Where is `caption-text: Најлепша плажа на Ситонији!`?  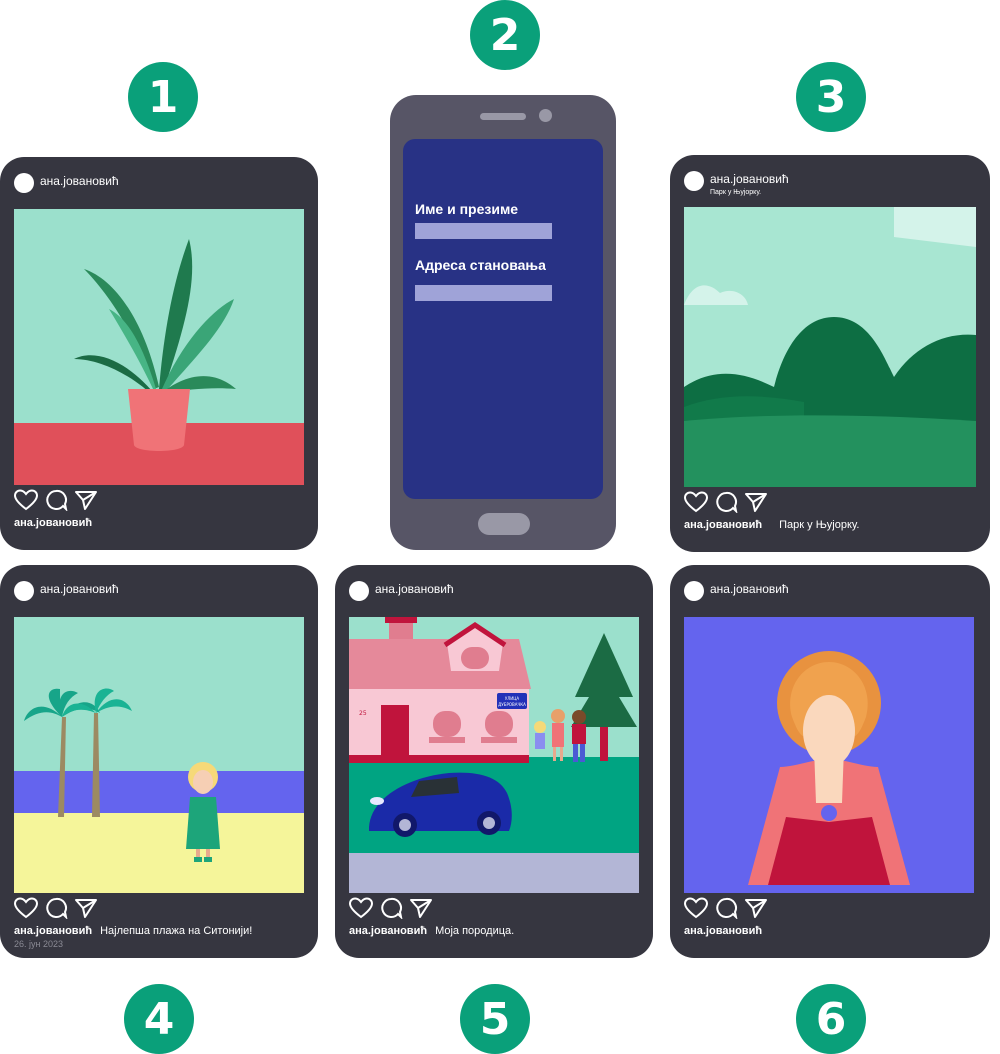
caption-text: Најлепша плажа на Ситонији! is located at coordinates (176, 931).